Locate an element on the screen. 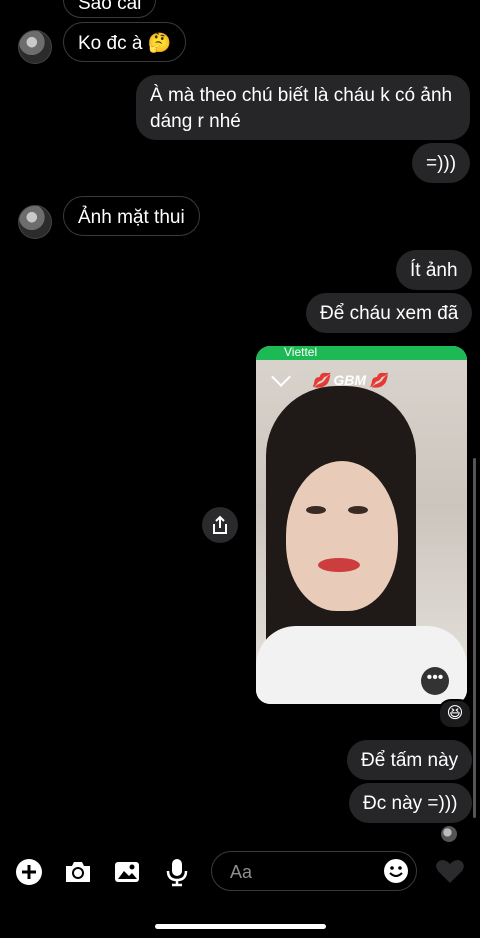 The width and height of the screenshot is (480, 938). camera-icon is located at coordinates (78, 872).